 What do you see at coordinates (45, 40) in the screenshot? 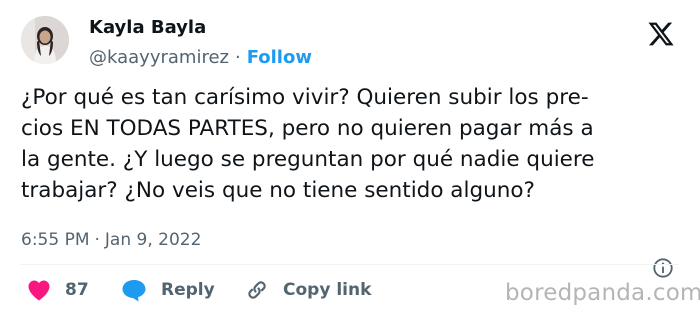
I see `avatar` at bounding box center [45, 40].